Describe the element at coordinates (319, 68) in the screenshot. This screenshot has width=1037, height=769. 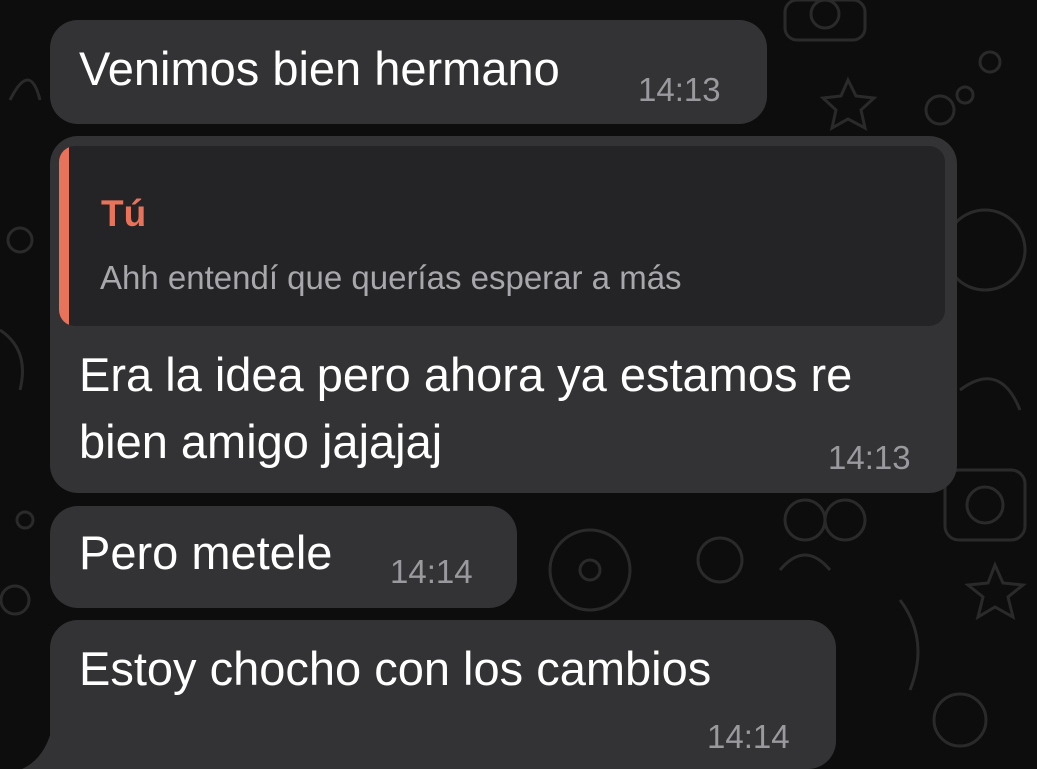
I see `message-text: Venimos bien hermano` at that location.